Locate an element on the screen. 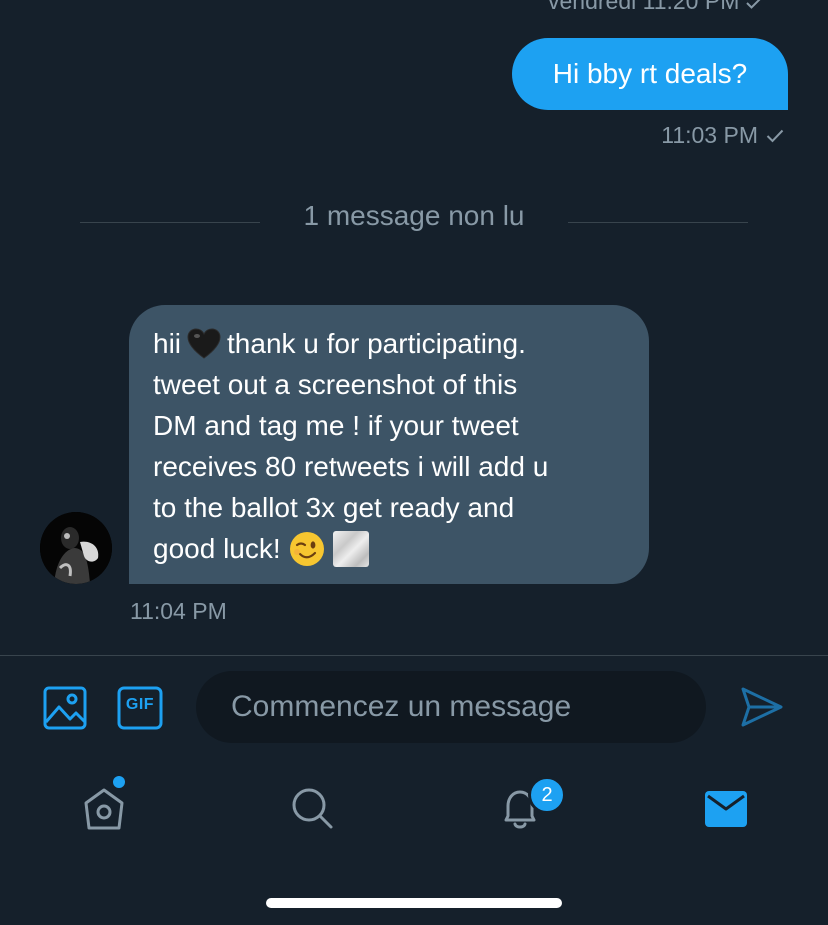  home-notification-dot is located at coordinates (119, 782).